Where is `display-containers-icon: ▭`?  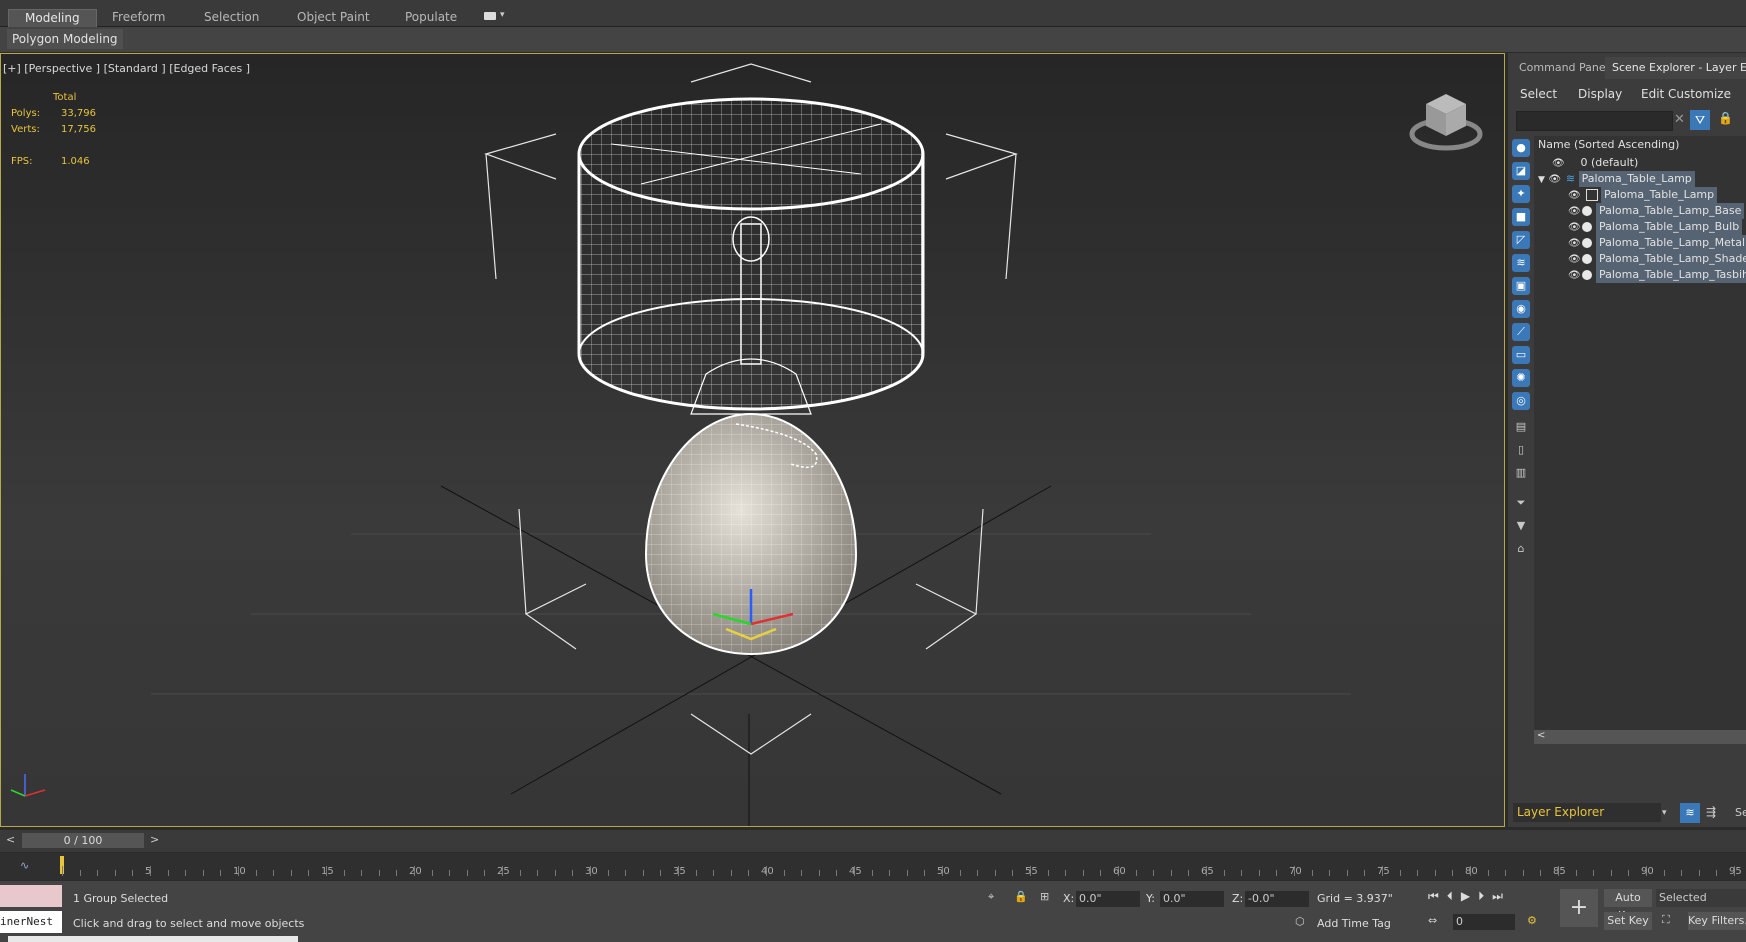 display-containers-icon: ▭ is located at coordinates (1521, 355).